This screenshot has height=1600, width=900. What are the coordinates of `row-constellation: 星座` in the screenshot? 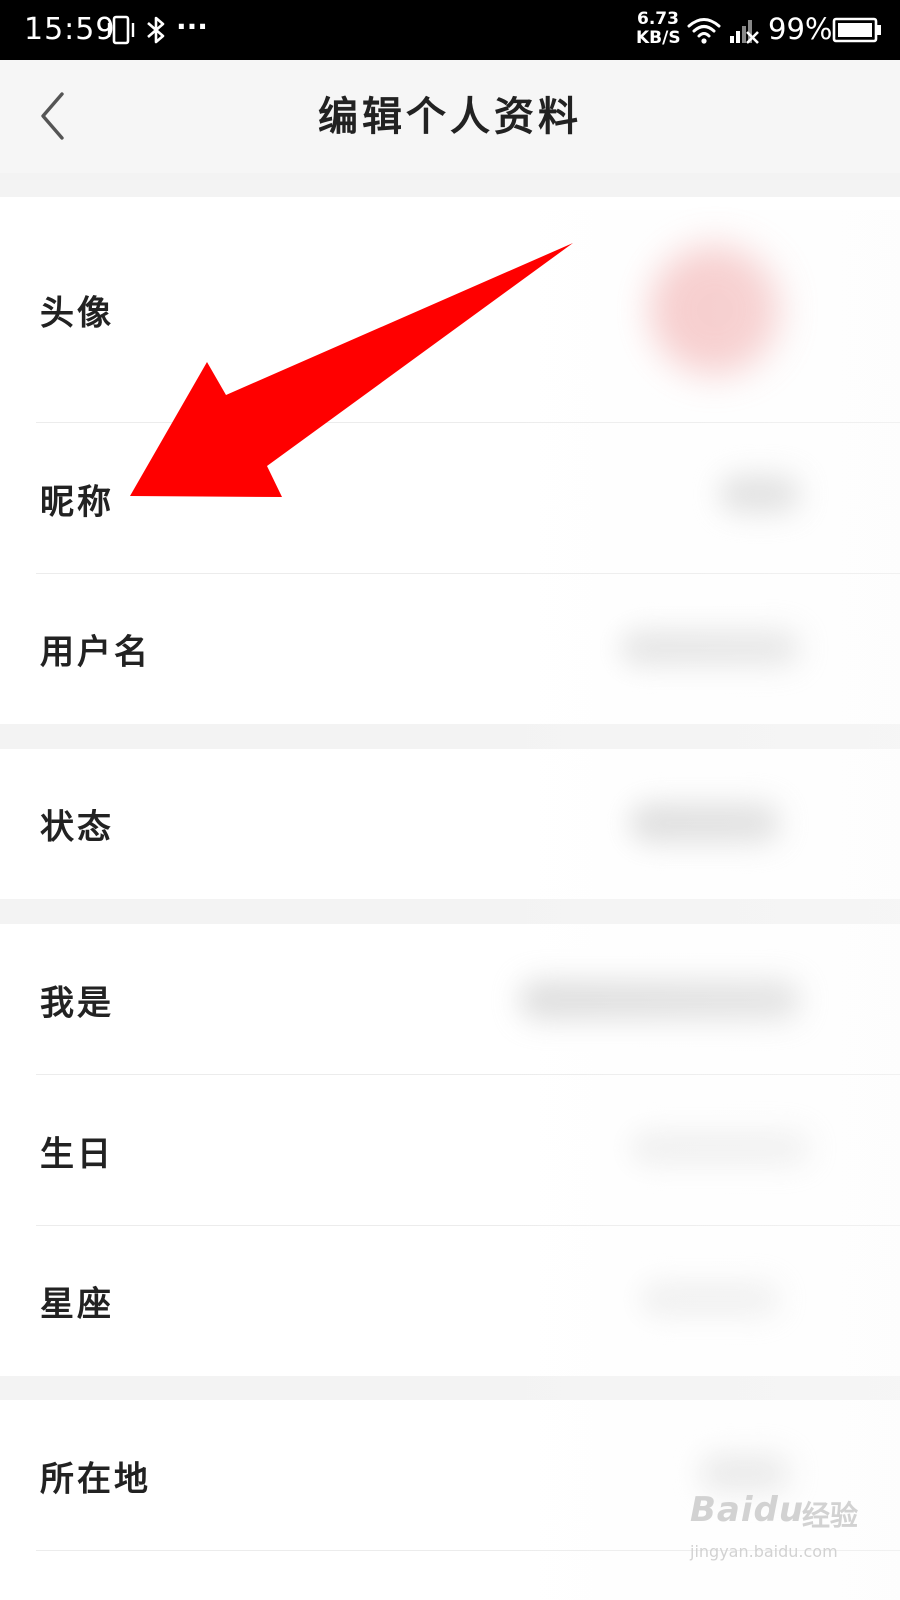 It's located at (450, 1301).